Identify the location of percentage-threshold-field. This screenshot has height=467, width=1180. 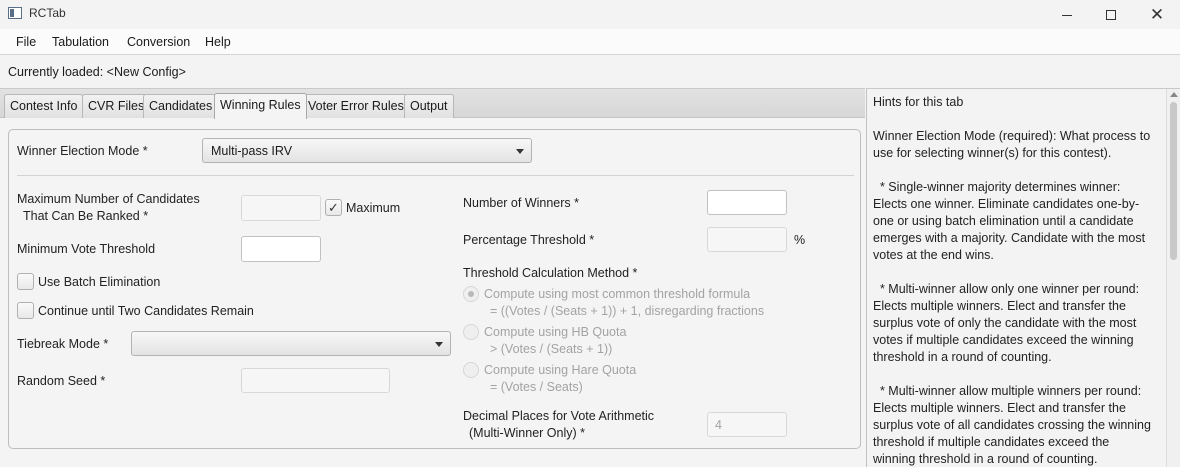
(747, 239).